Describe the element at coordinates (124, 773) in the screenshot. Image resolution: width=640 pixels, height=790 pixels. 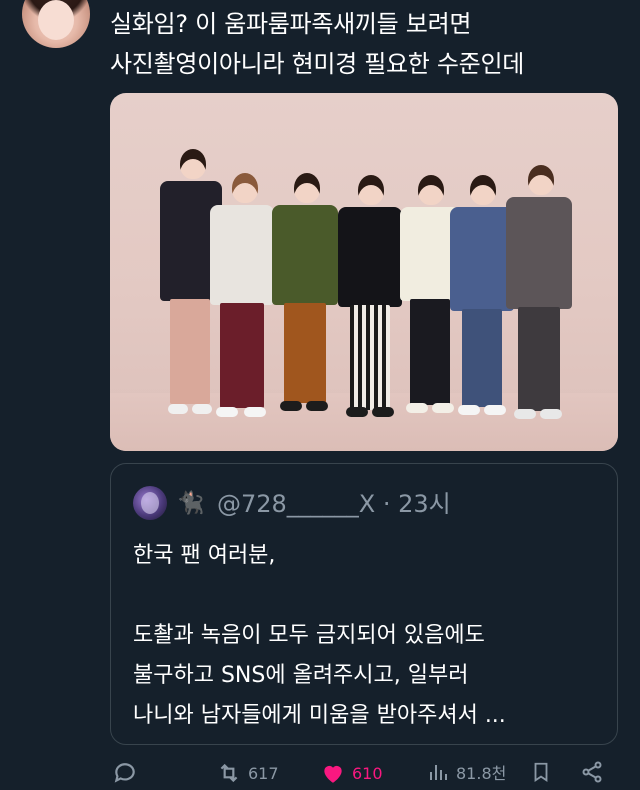
I see `reply-icon` at that location.